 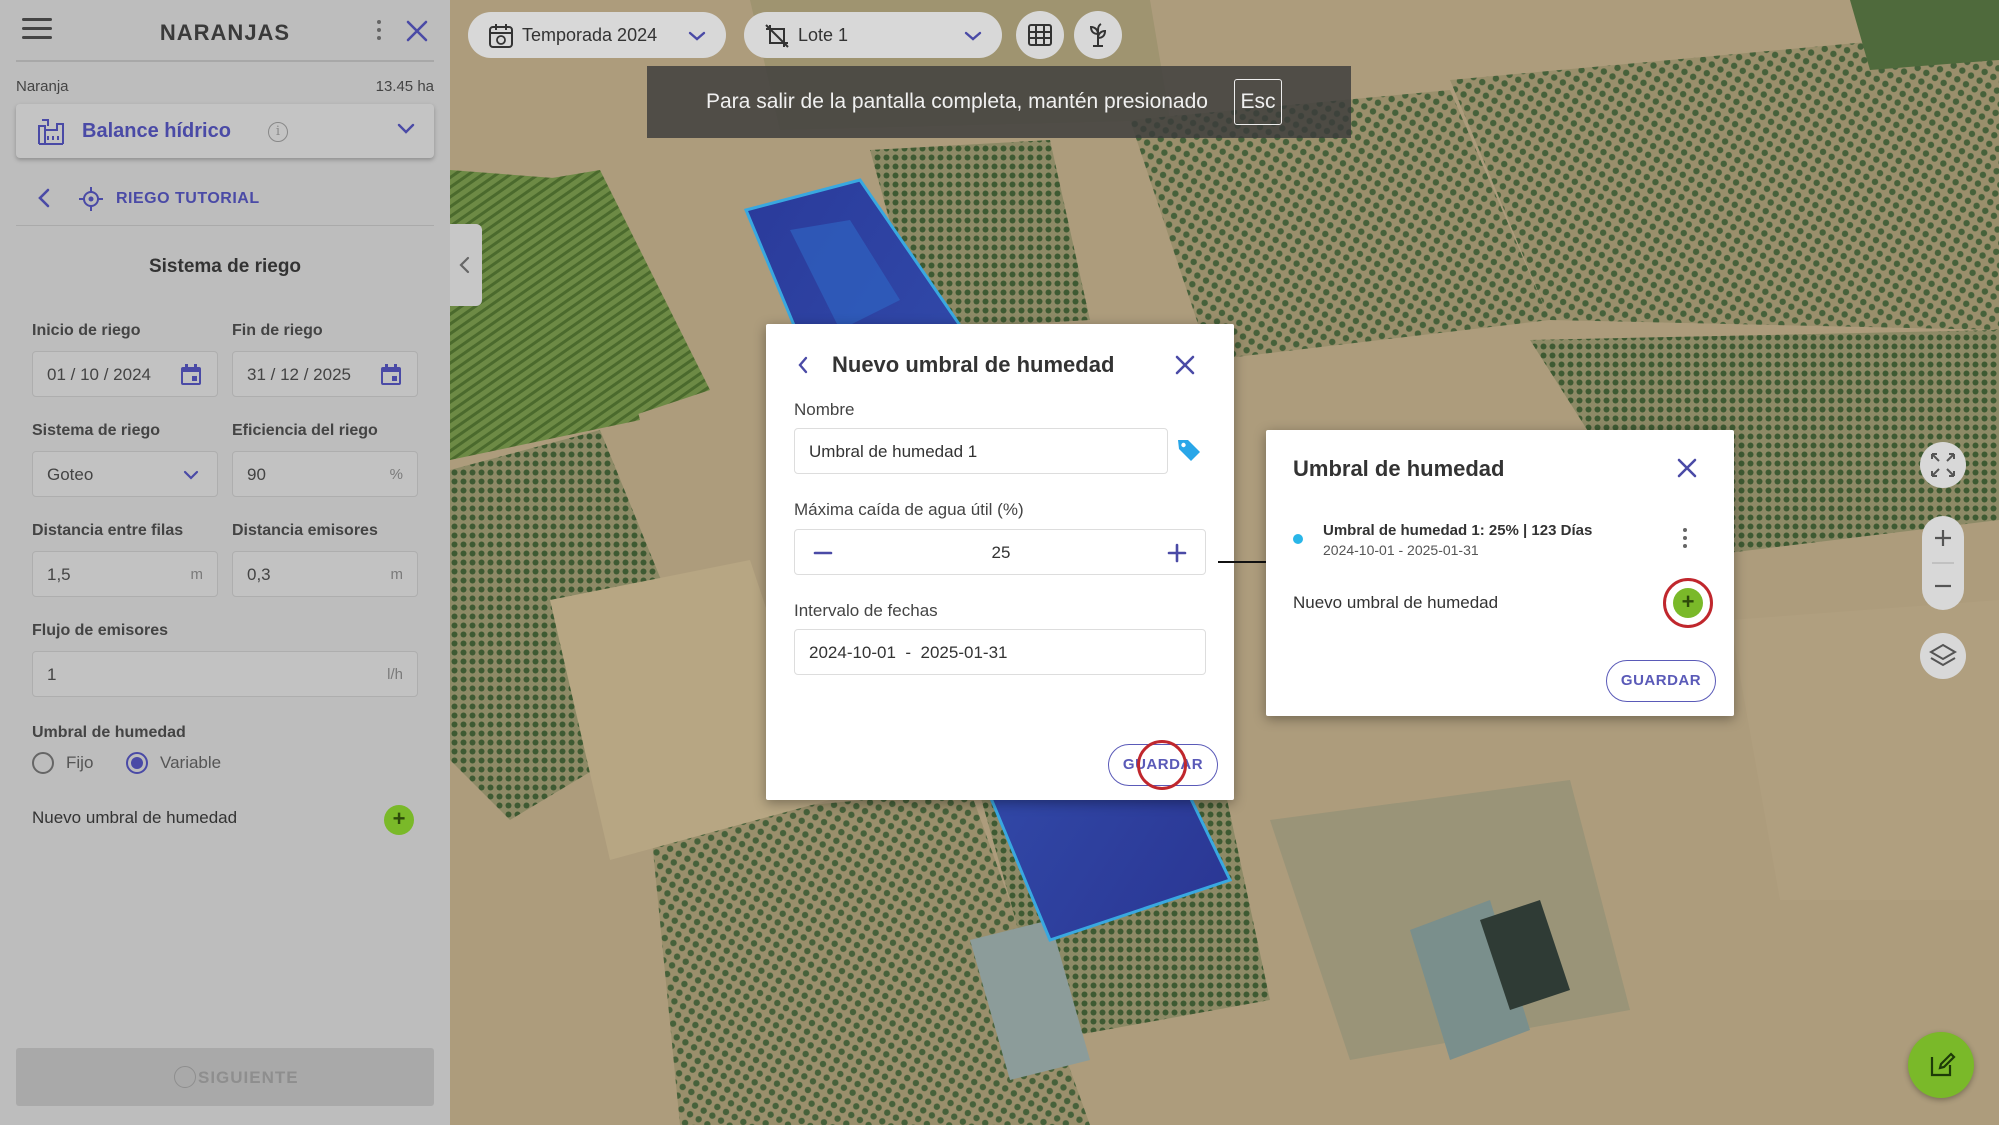 I want to click on sidebar-header: NARANJAS, so click(x=225, y=31).